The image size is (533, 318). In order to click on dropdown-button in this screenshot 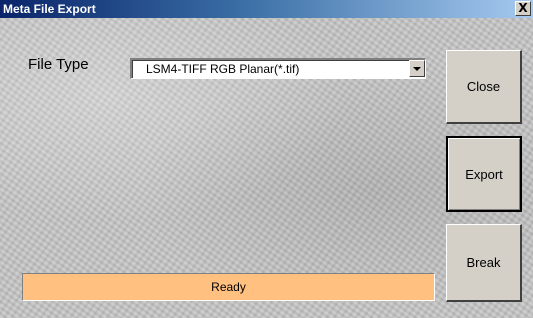, I will do `click(417, 68)`.